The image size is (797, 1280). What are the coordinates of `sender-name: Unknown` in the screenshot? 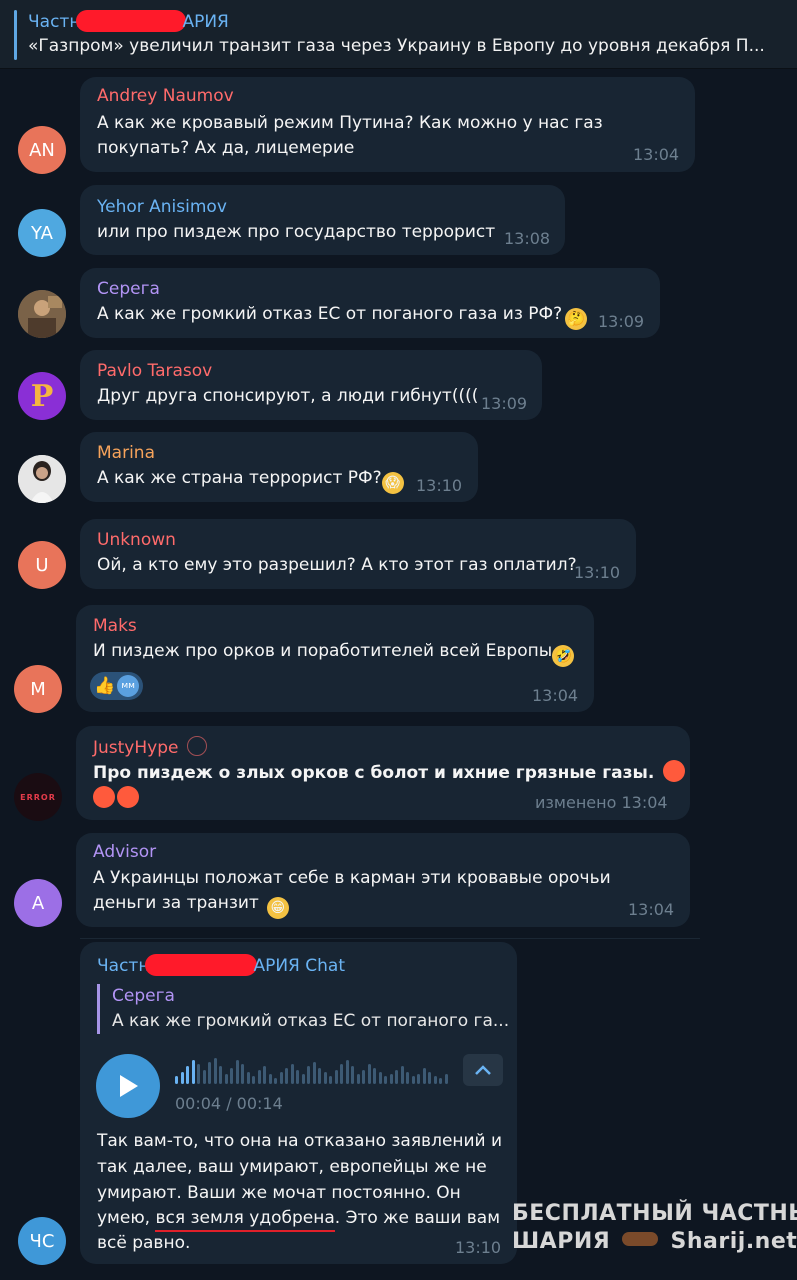 It's located at (136, 540).